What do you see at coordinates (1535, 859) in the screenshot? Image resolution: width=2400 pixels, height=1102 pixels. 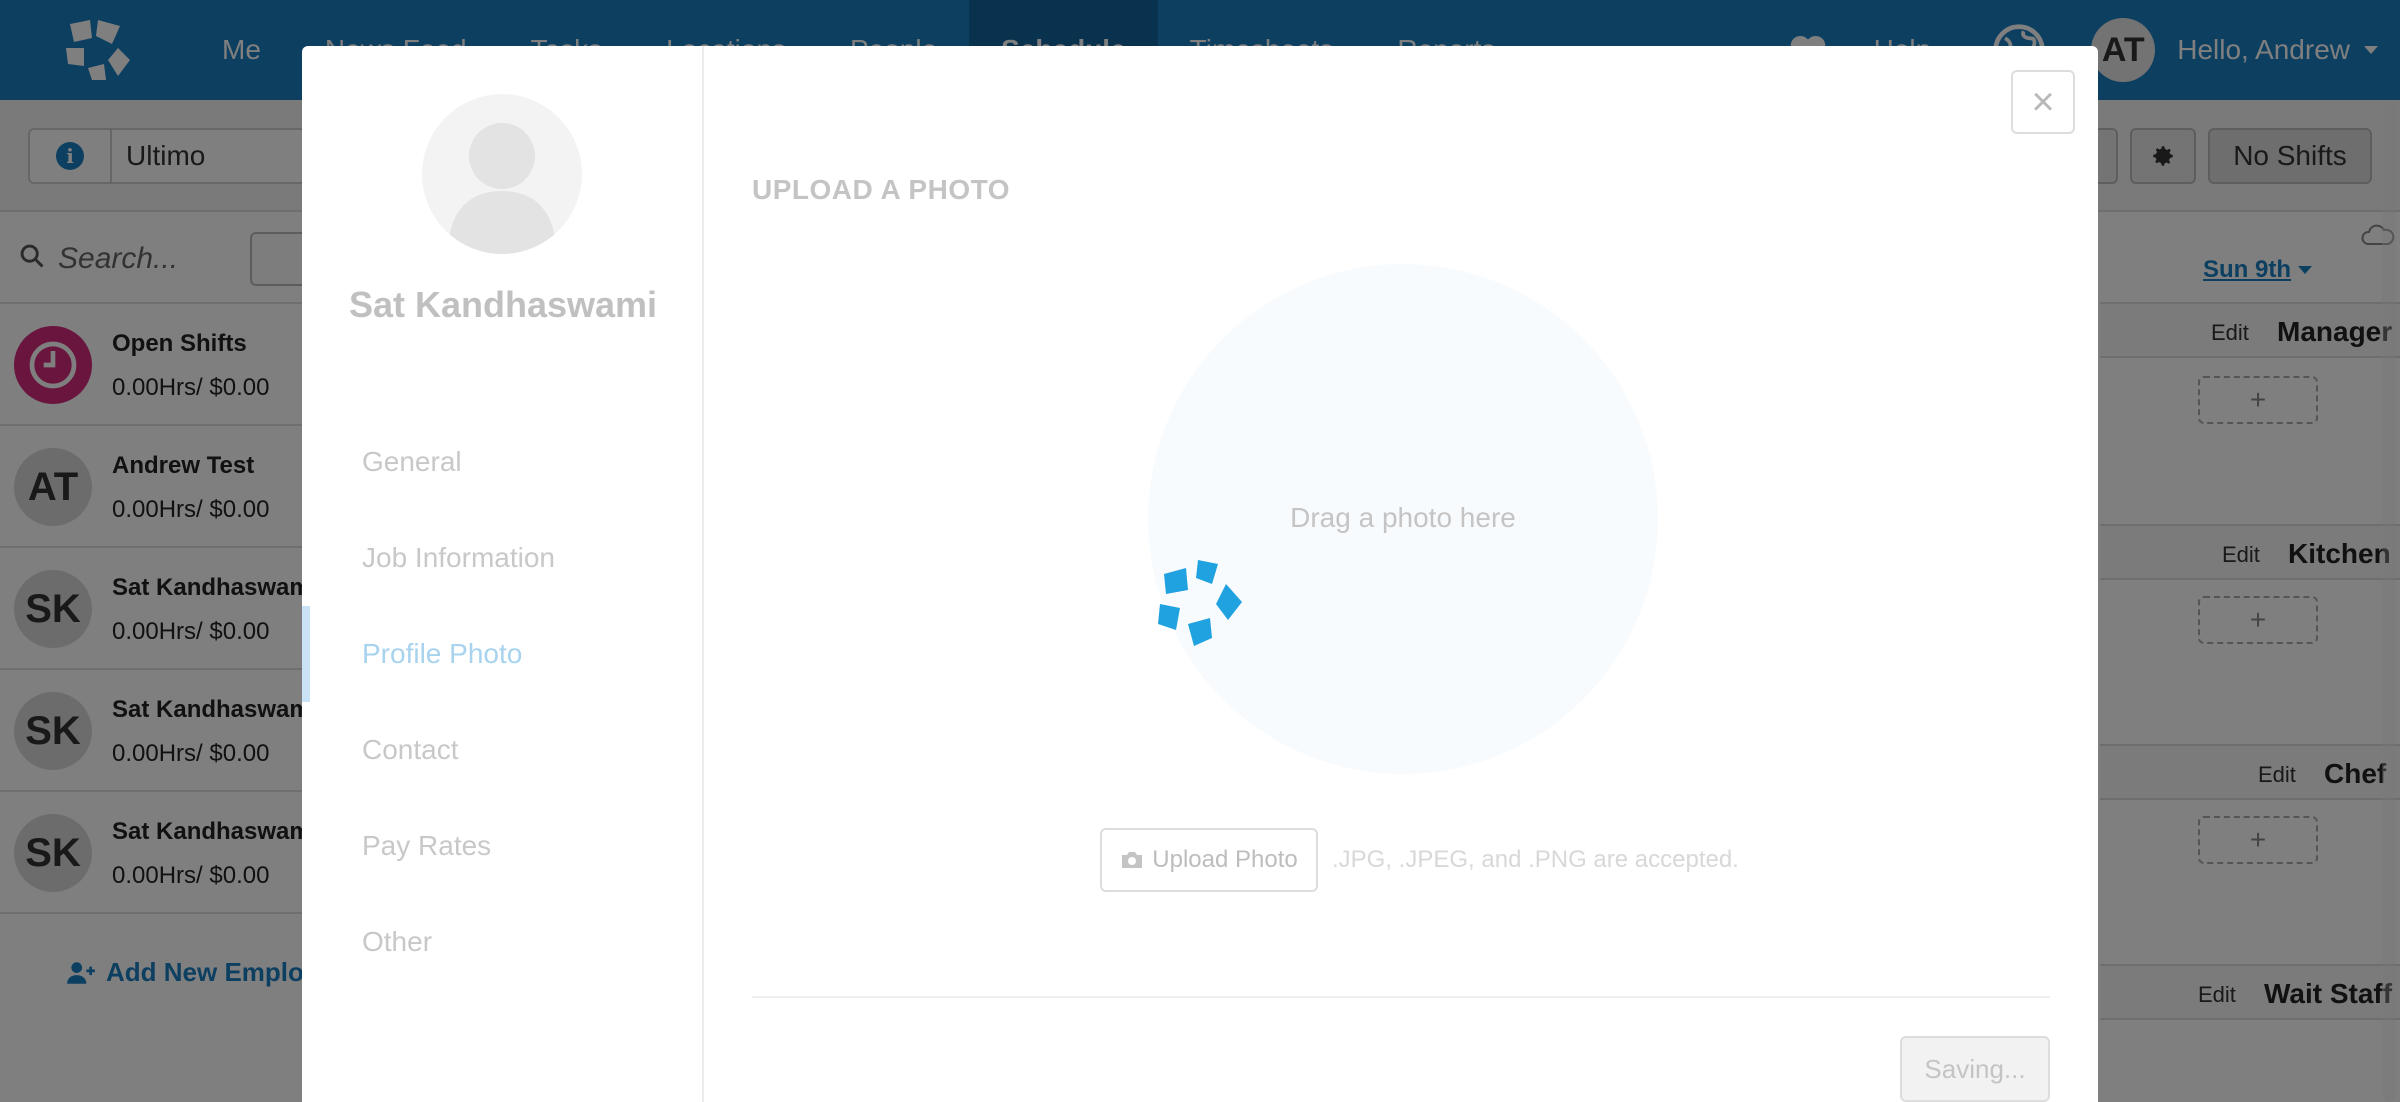 I see `accepted-formats-text: .JPG, .JPEG, and .PNG are accepted.` at bounding box center [1535, 859].